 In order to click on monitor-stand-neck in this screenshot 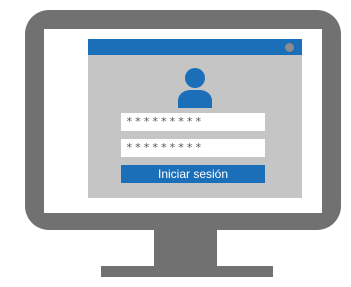, I will do `click(185, 248)`.